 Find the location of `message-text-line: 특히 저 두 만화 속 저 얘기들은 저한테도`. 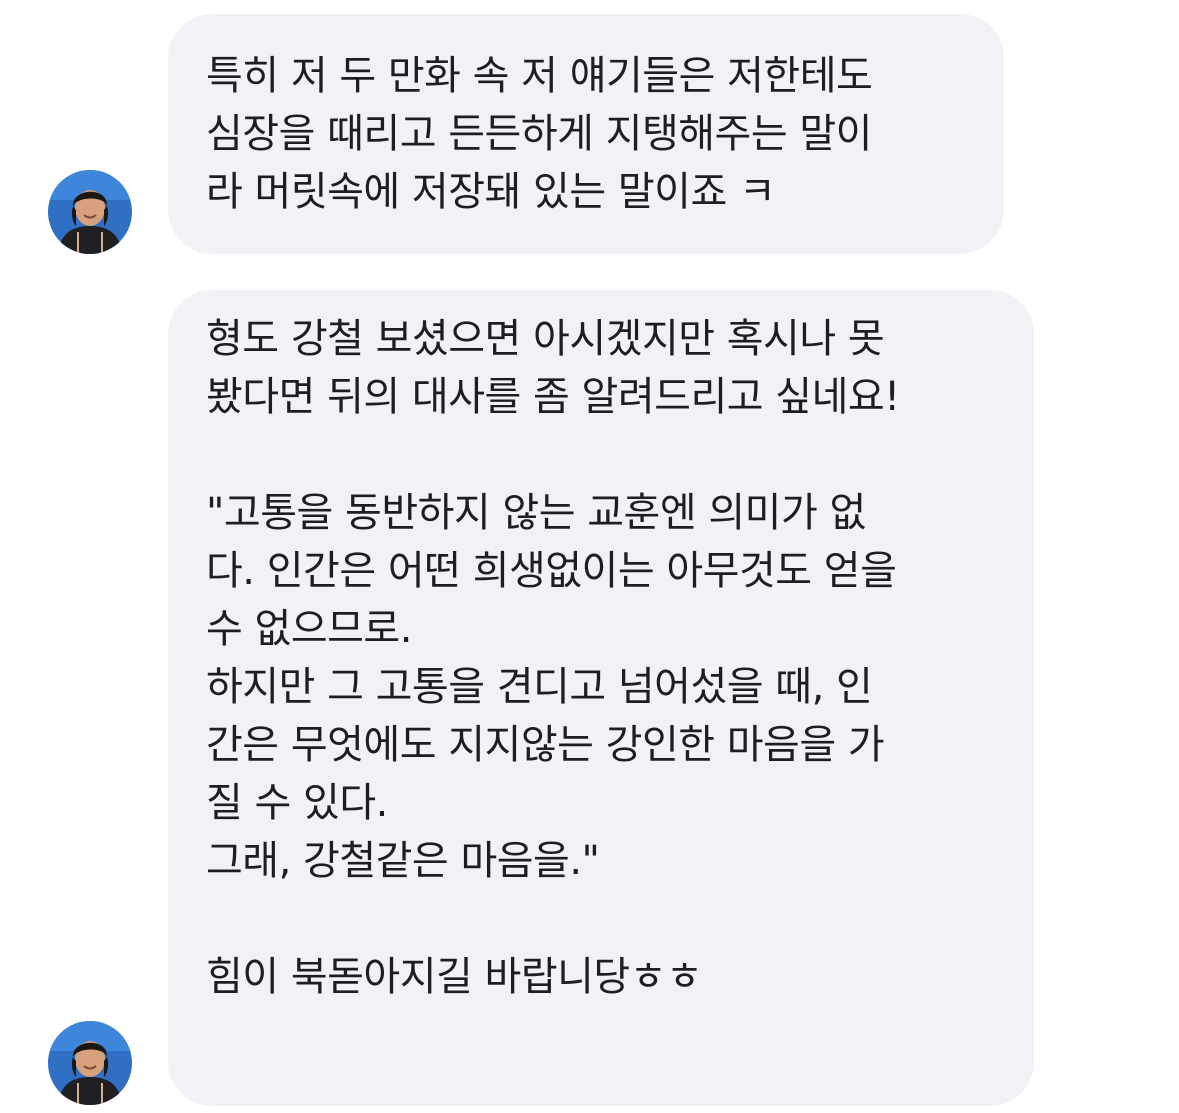

message-text-line: 특히 저 두 만화 속 저 얘기들은 저한테도 is located at coordinates (539, 76).